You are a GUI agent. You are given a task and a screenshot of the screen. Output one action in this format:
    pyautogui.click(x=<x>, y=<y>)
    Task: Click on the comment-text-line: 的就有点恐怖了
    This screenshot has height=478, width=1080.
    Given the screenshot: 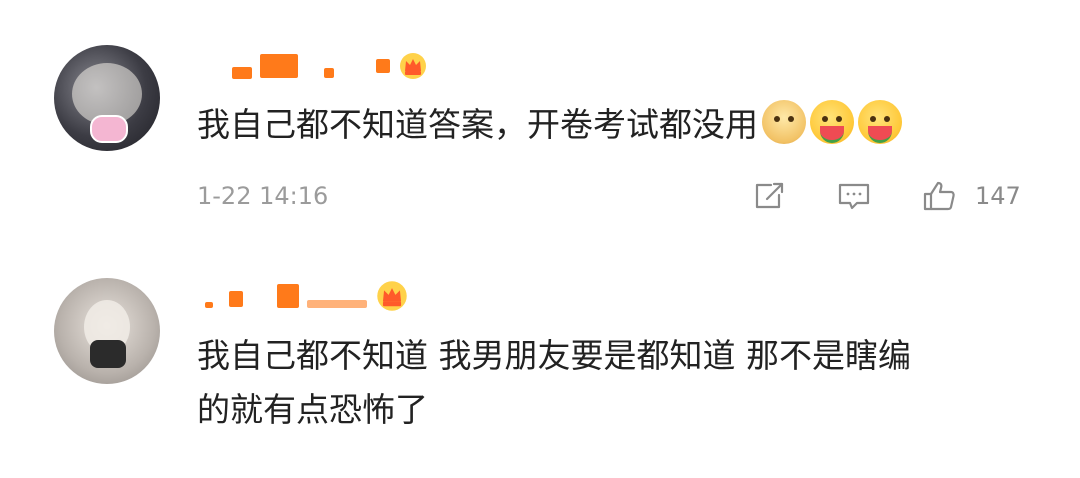 What is the action you would take?
    pyautogui.click(x=312, y=409)
    